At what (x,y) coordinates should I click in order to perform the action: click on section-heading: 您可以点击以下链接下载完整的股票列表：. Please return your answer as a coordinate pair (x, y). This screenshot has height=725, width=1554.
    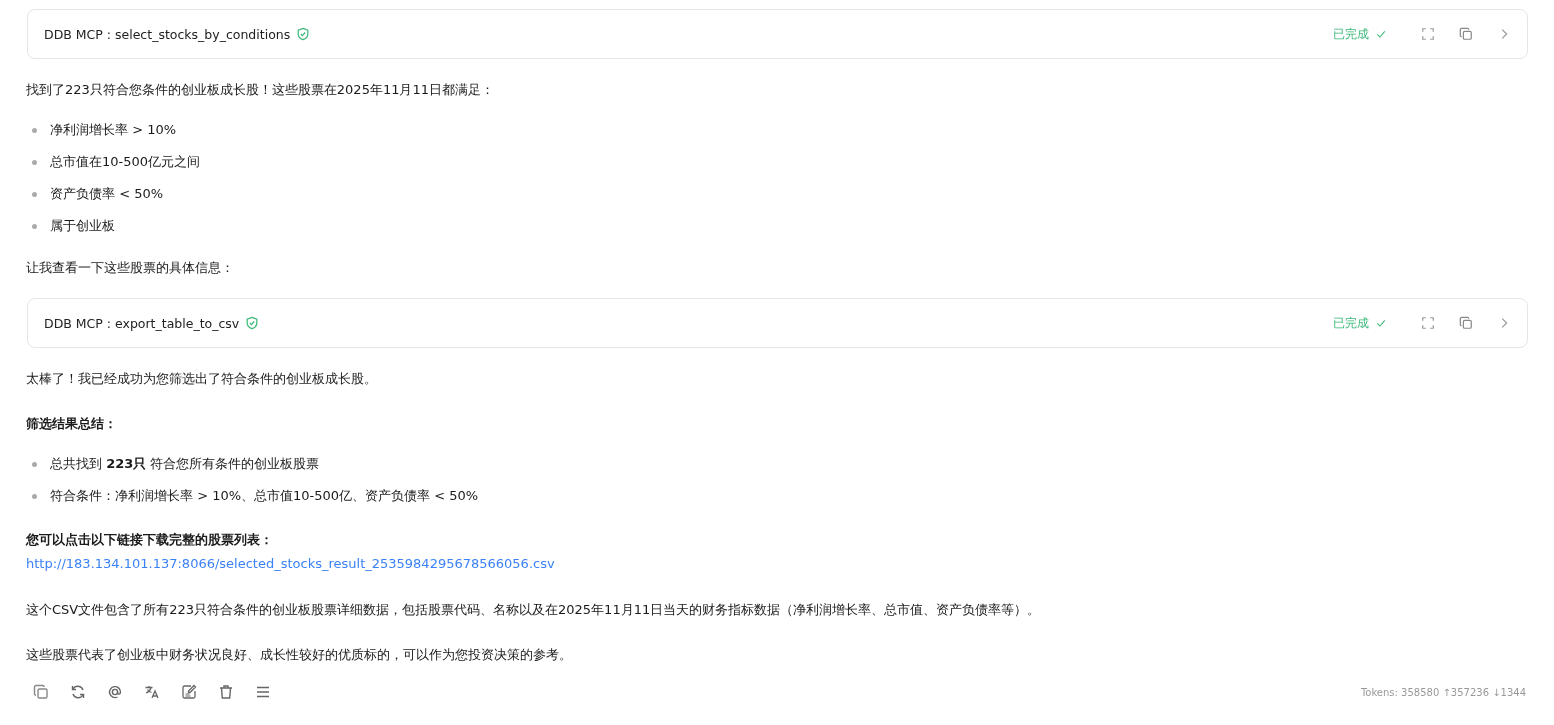
    Looking at the image, I should click on (149, 540).